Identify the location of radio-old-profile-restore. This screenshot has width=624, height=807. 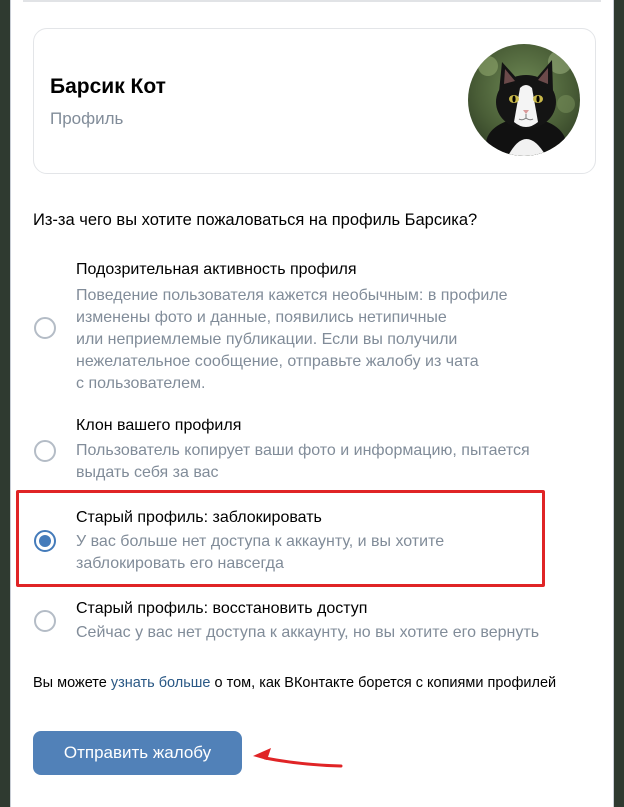
(45, 621).